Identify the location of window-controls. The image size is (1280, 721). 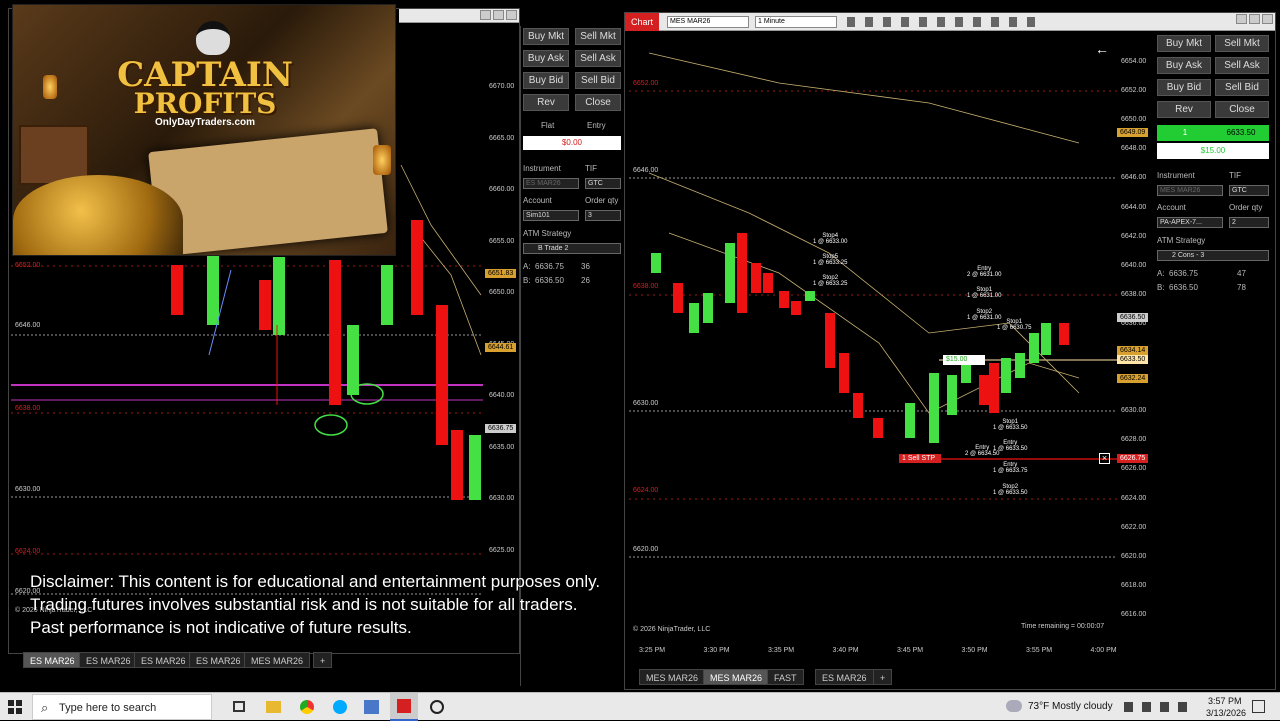
(498, 15).